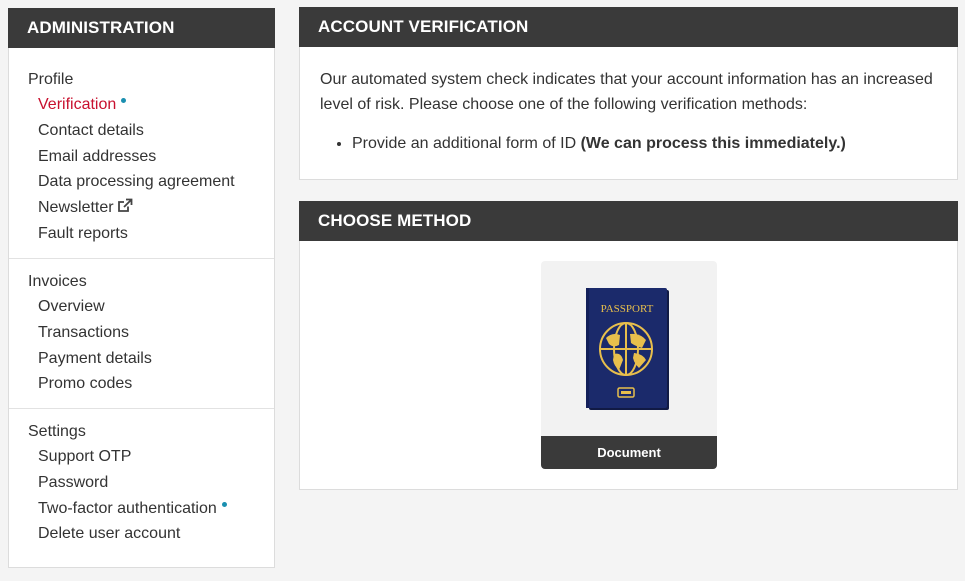 The height and width of the screenshot is (581, 965). Describe the element at coordinates (141, 105) in the screenshot. I see `sidebar-item-verification: Verification` at that location.